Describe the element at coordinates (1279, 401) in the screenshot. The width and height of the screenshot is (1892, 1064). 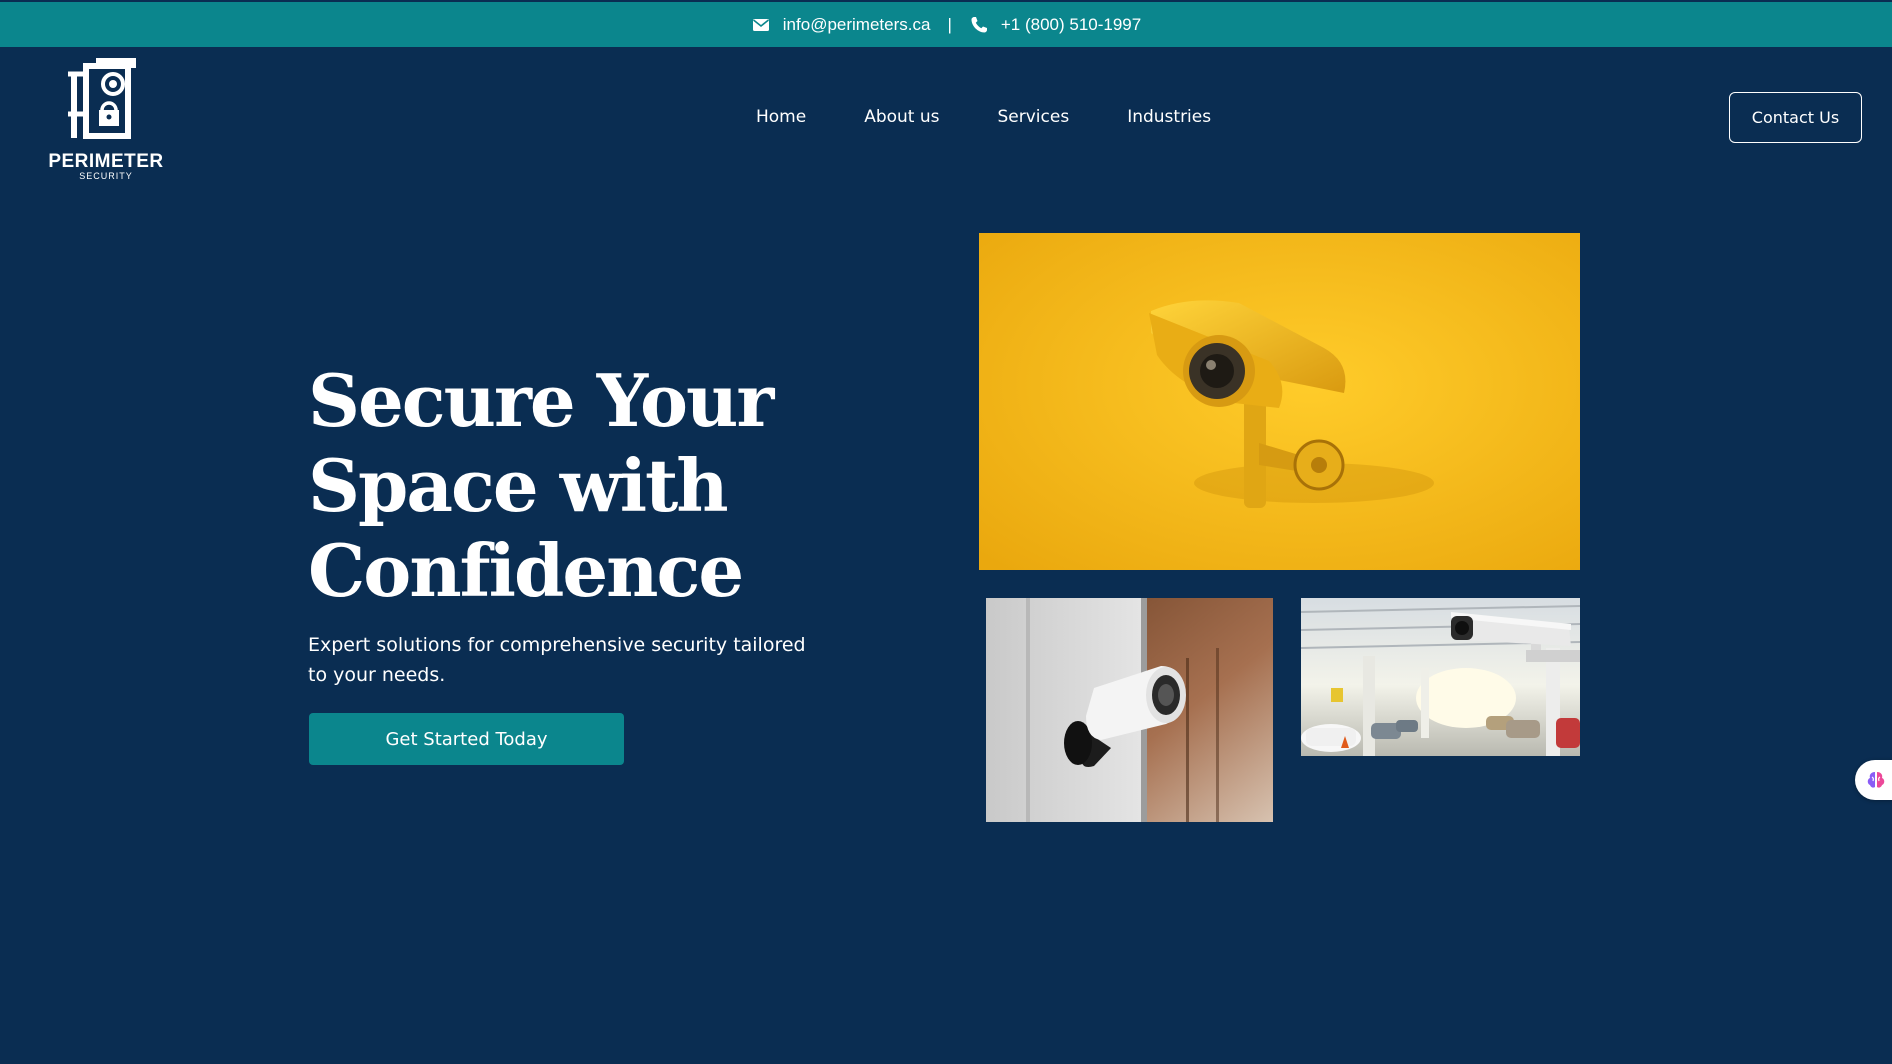
I see `yellow-cctv-camera-image` at that location.